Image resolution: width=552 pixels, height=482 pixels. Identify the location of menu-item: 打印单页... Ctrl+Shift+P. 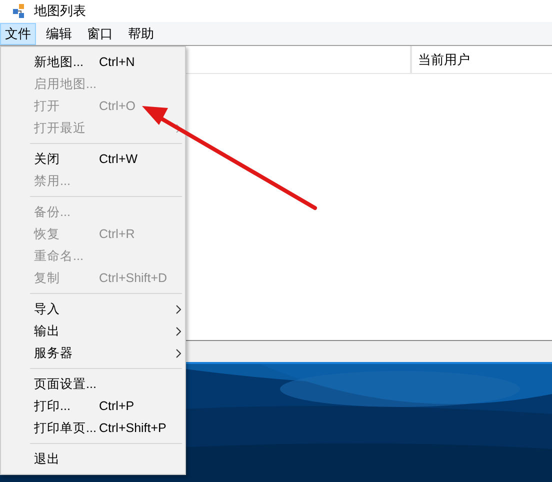
(93, 428).